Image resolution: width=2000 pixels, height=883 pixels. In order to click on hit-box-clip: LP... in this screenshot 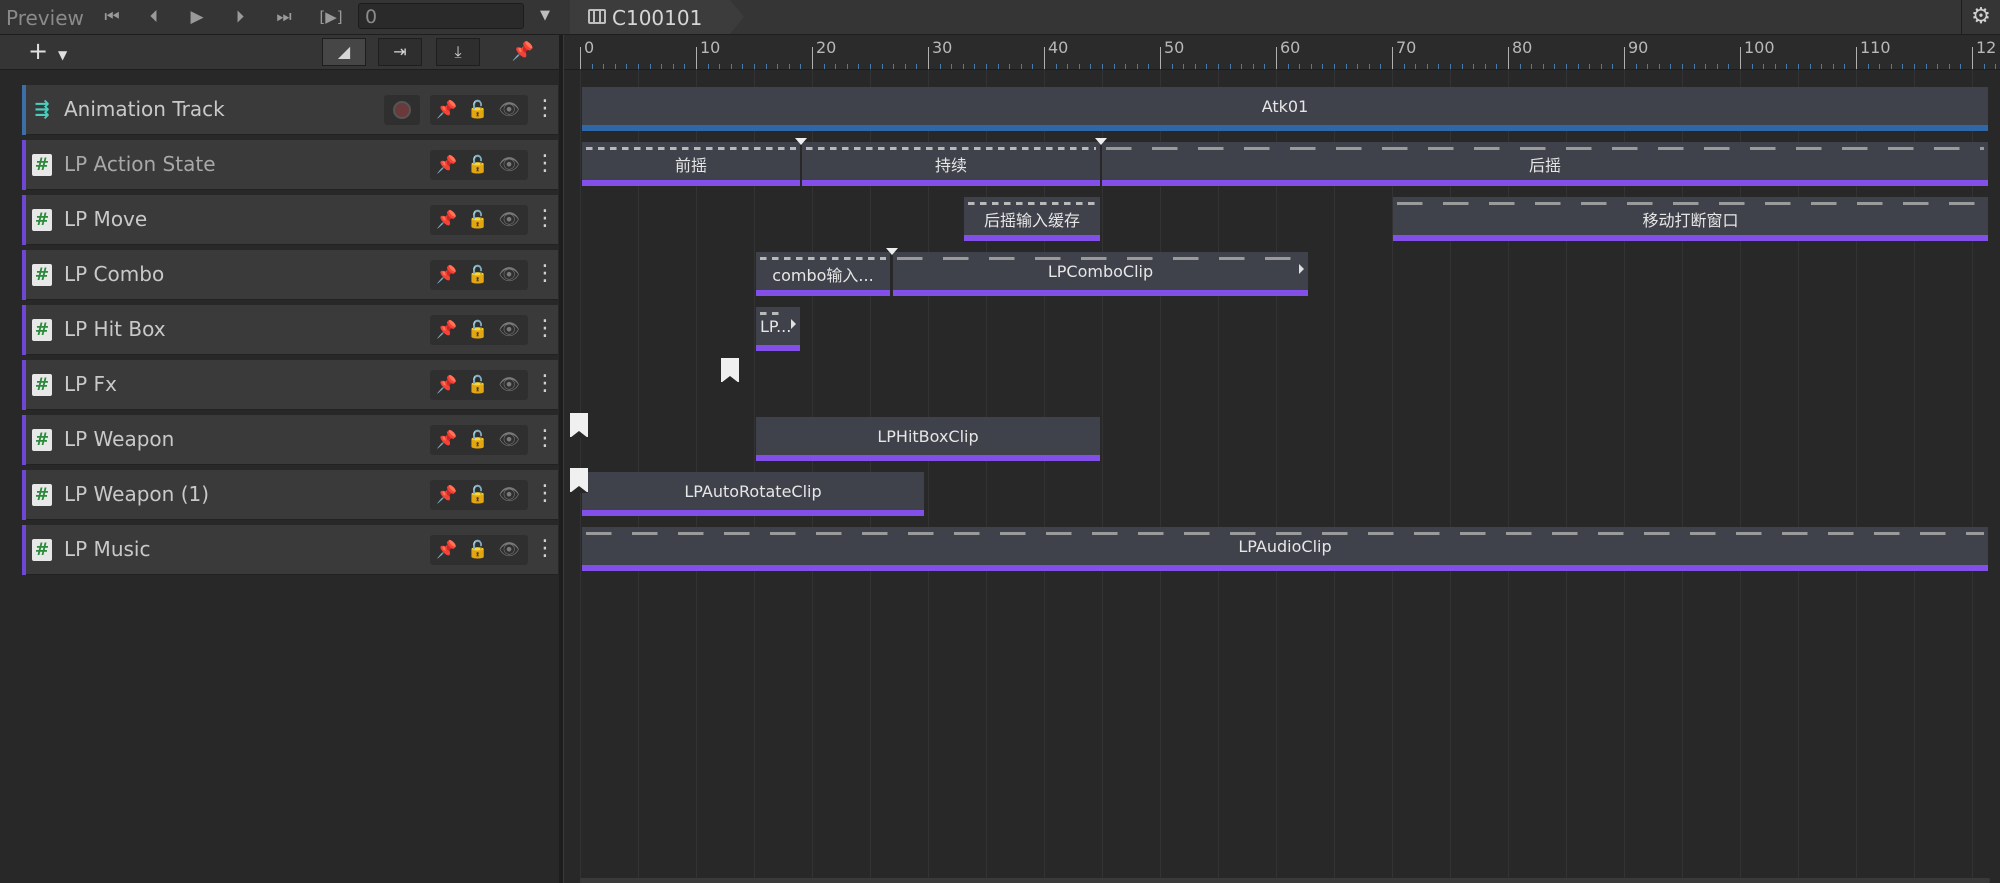, I will do `click(778, 329)`.